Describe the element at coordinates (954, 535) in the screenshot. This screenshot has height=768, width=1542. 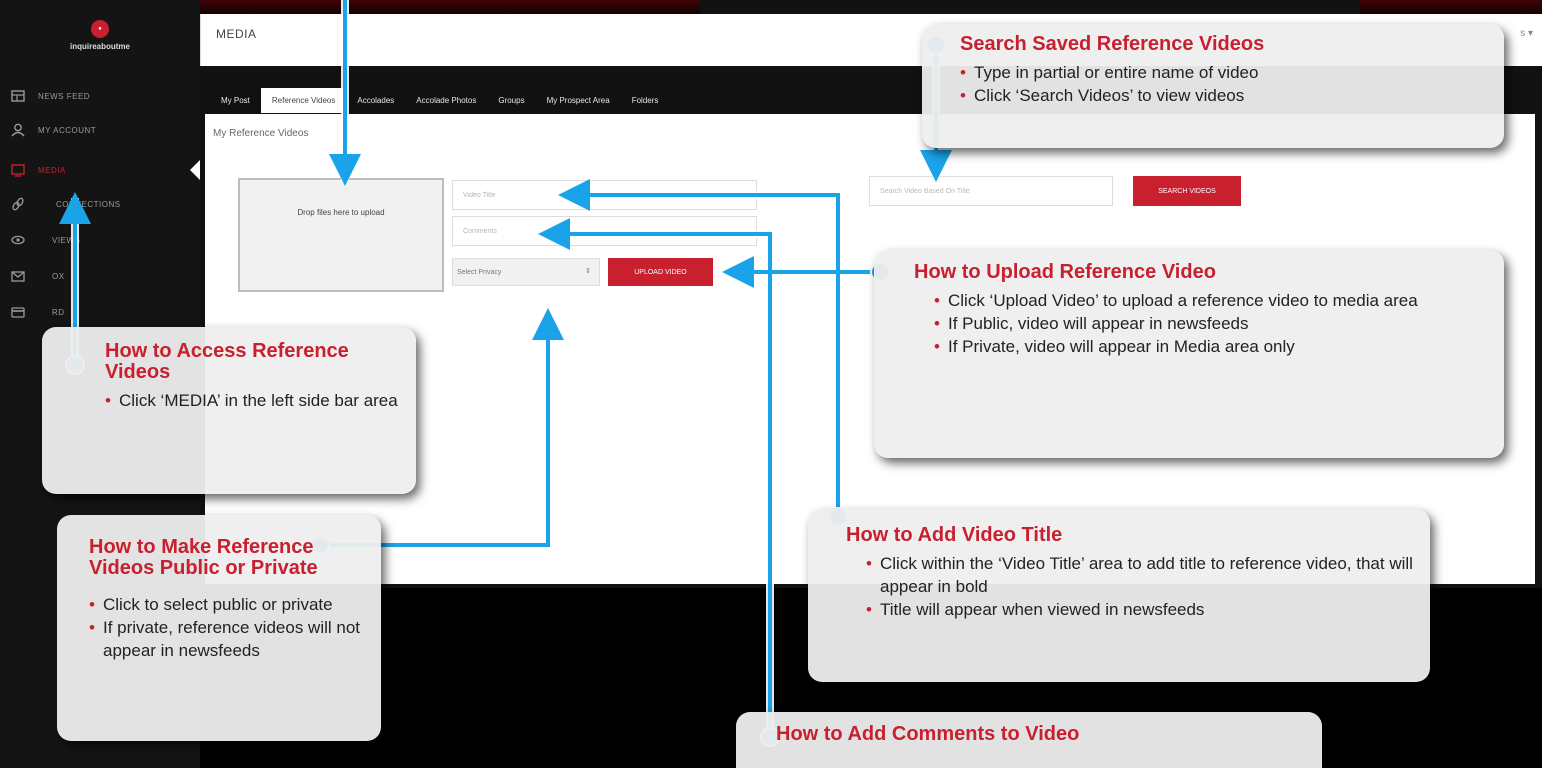
I see `callout-title: How to Add Video Title` at that location.